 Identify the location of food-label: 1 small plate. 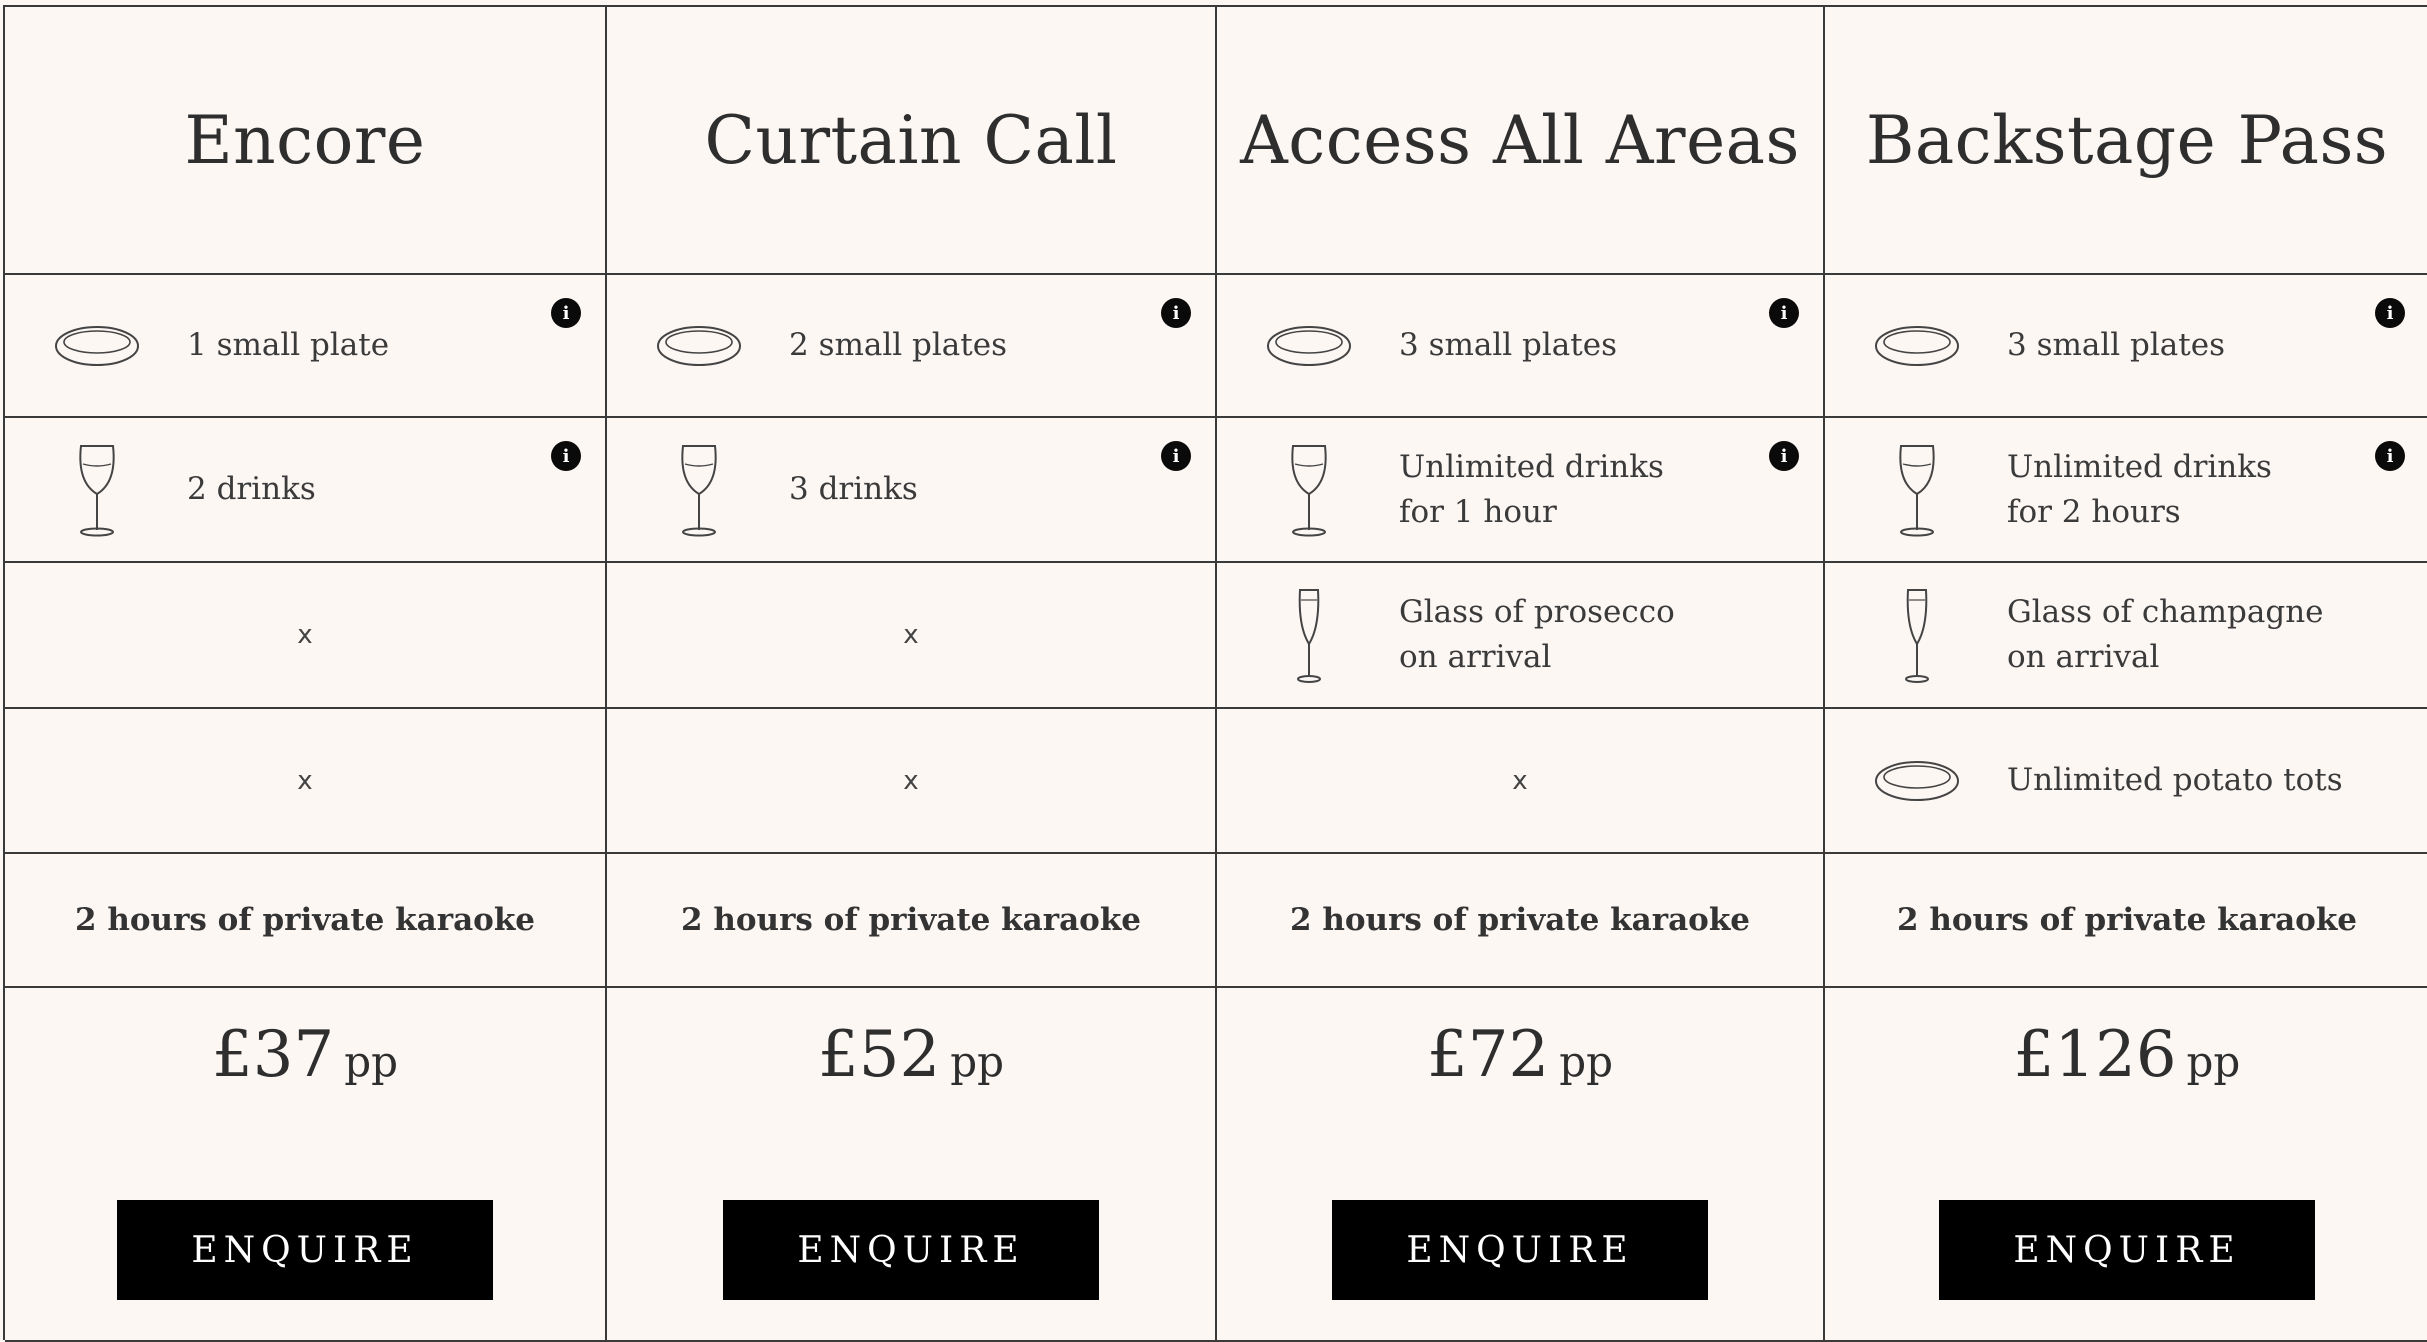
(288, 345).